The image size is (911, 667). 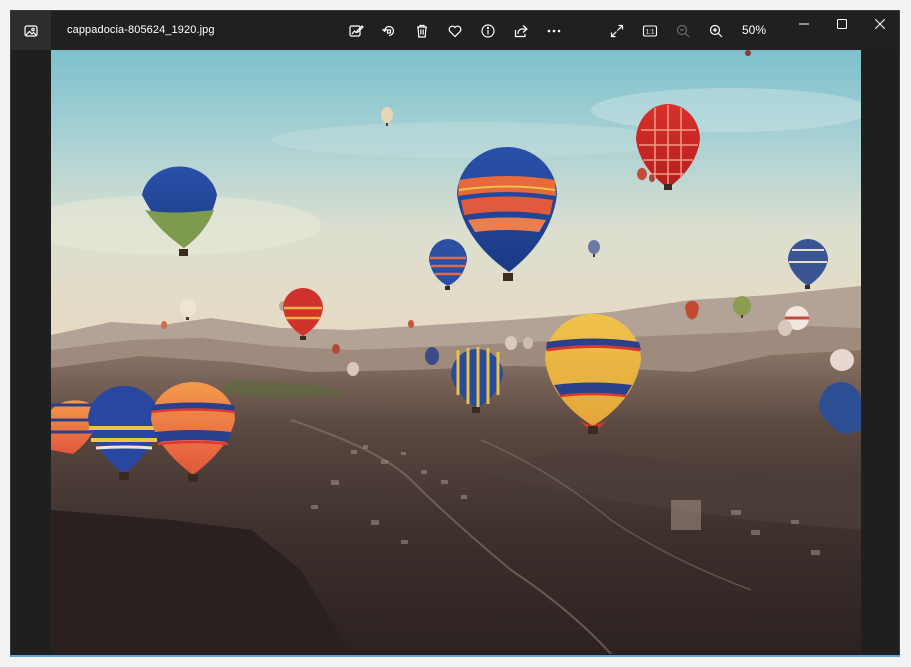 I want to click on share-button, so click(x=521, y=31).